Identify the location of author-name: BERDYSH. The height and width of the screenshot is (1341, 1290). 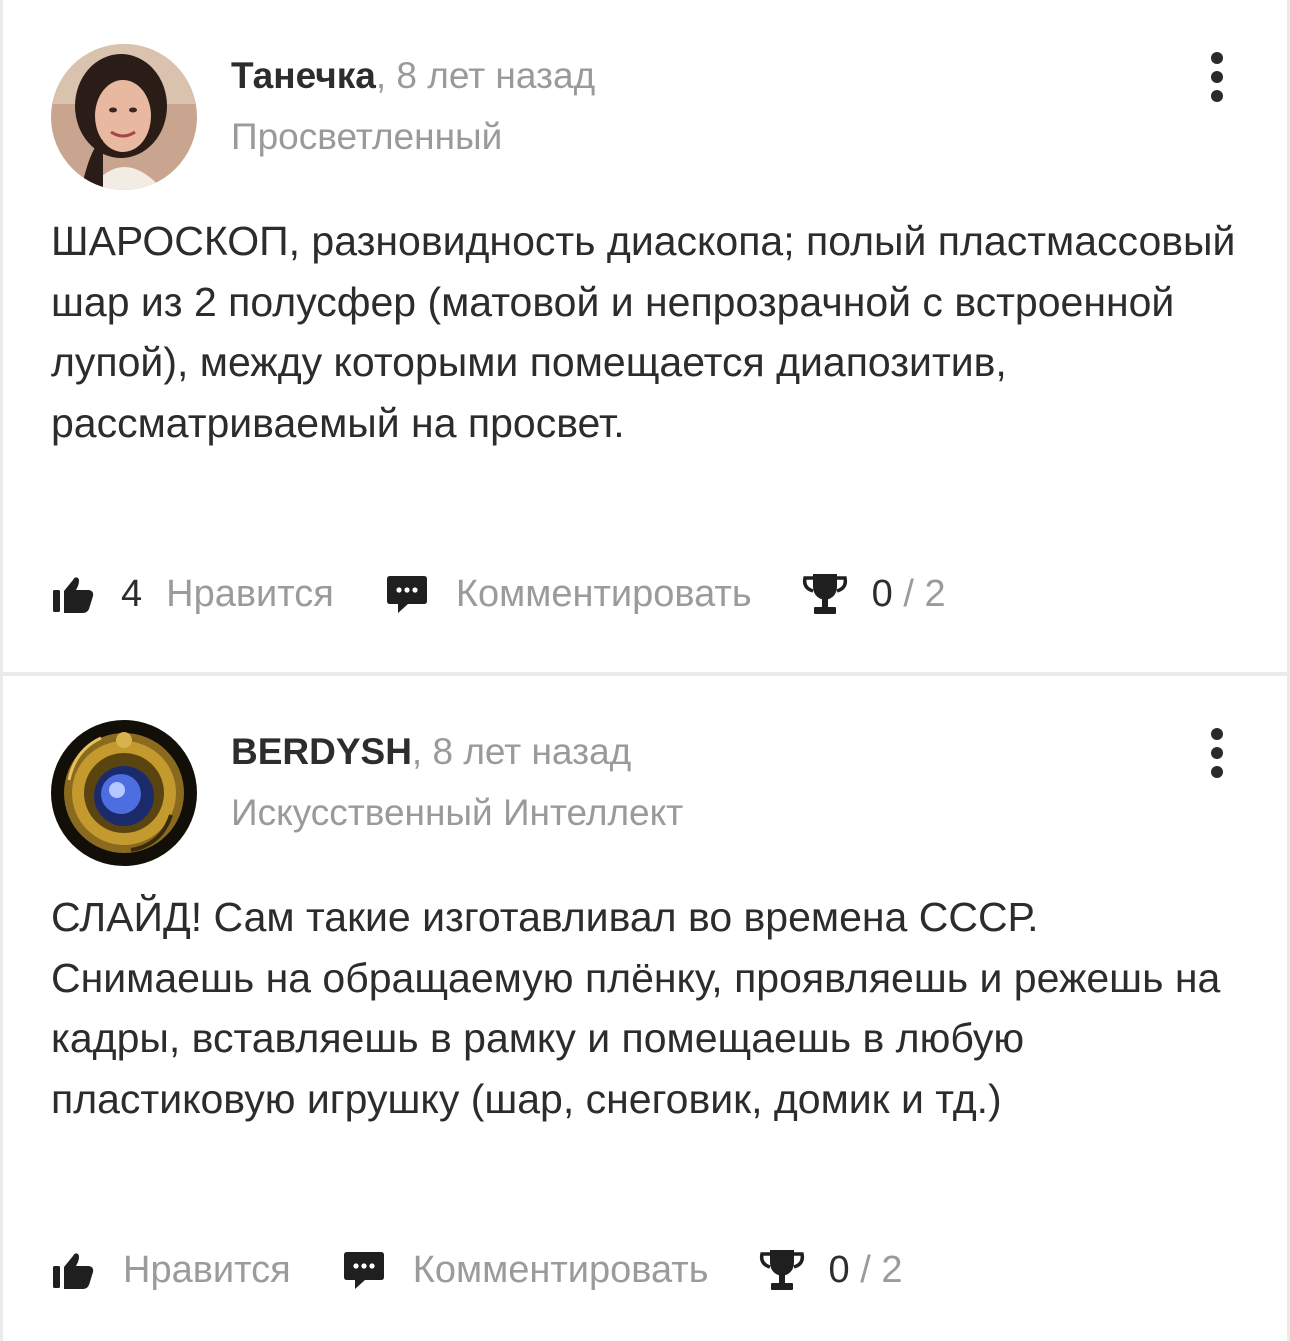
(321, 751).